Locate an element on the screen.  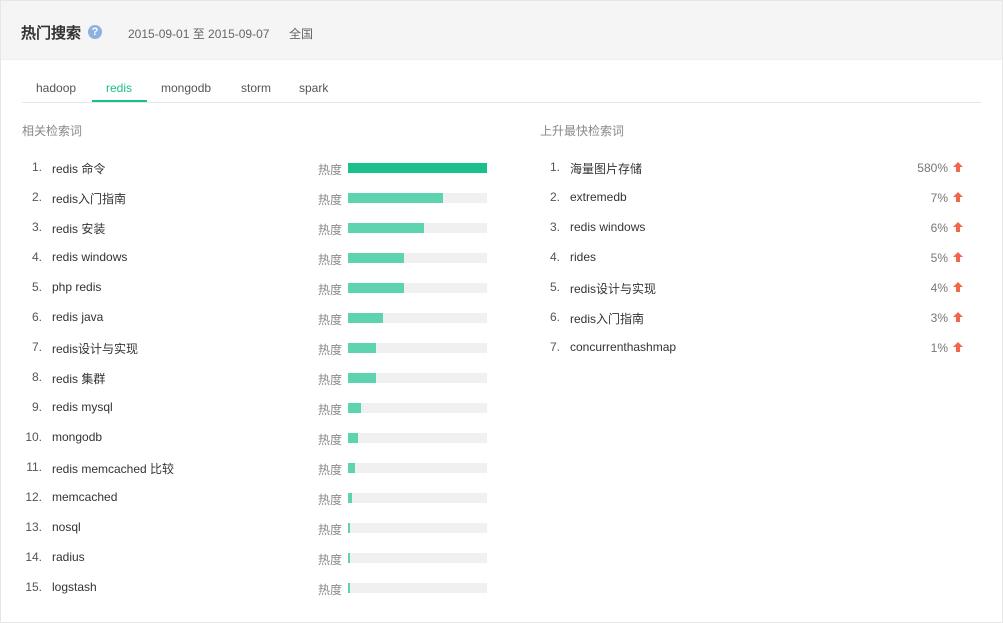
tab-spark: spark is located at coordinates (313, 88).